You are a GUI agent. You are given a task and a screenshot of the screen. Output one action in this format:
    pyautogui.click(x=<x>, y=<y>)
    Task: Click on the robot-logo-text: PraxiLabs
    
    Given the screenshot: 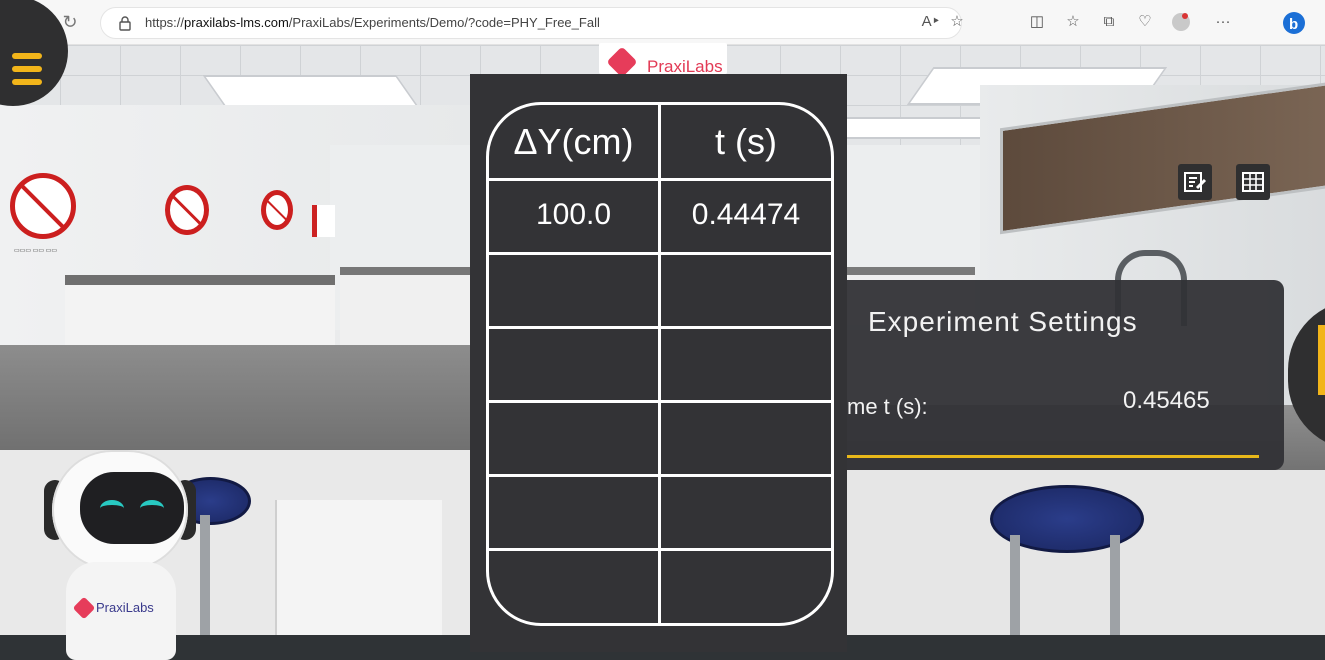 What is the action you would take?
    pyautogui.click(x=125, y=607)
    